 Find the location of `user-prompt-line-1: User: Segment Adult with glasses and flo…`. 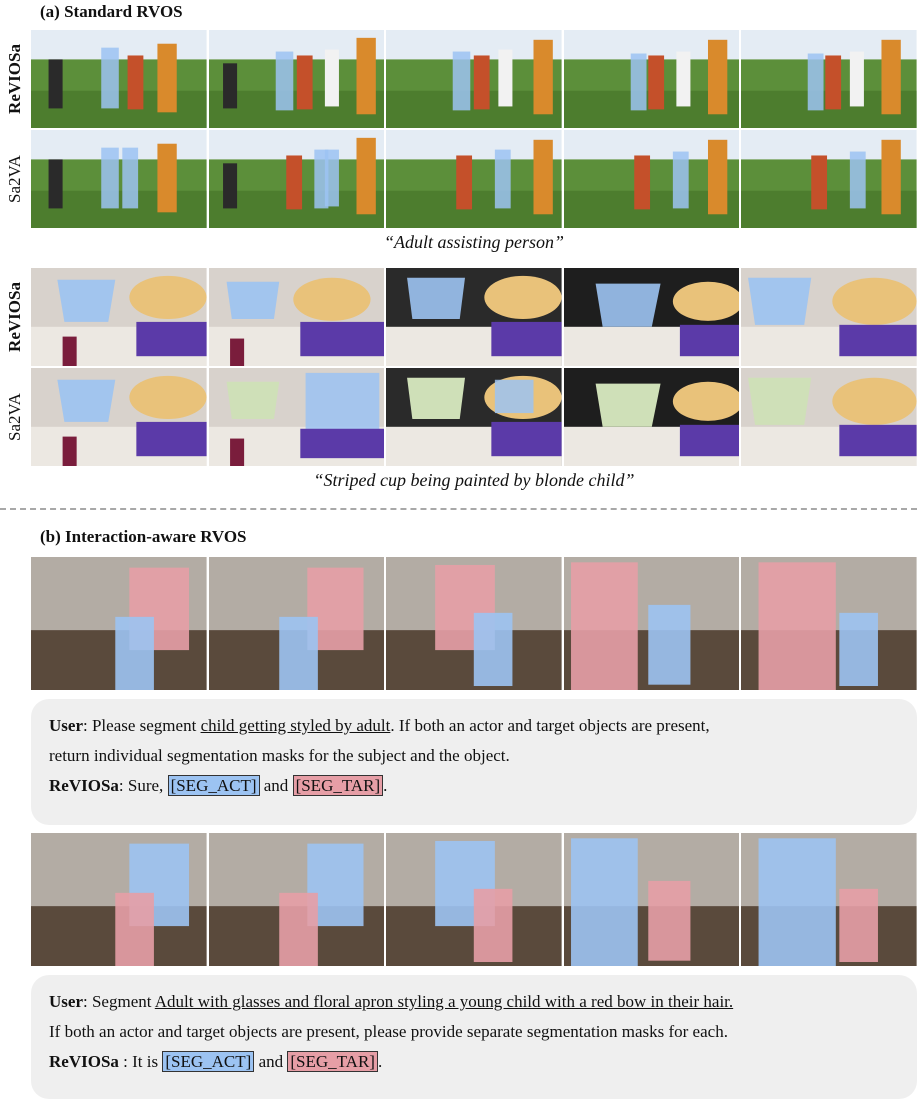

user-prompt-line-1: User: Segment Adult with glasses and flo… is located at coordinates (391, 1001).